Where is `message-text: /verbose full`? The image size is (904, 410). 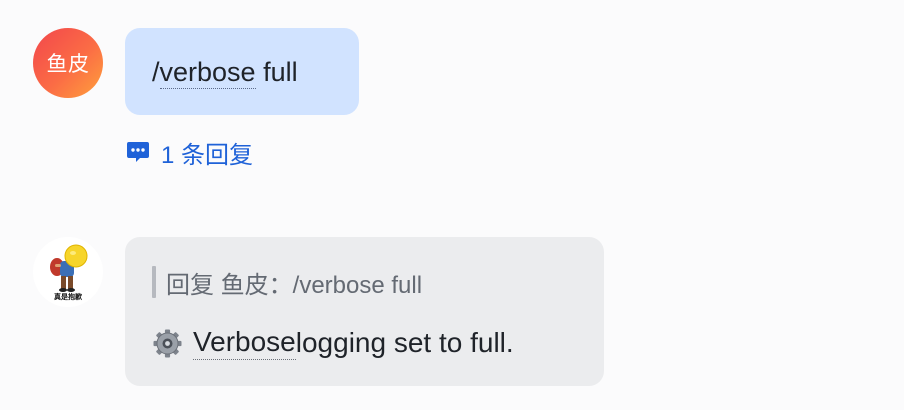
message-text: /verbose full is located at coordinates (225, 73).